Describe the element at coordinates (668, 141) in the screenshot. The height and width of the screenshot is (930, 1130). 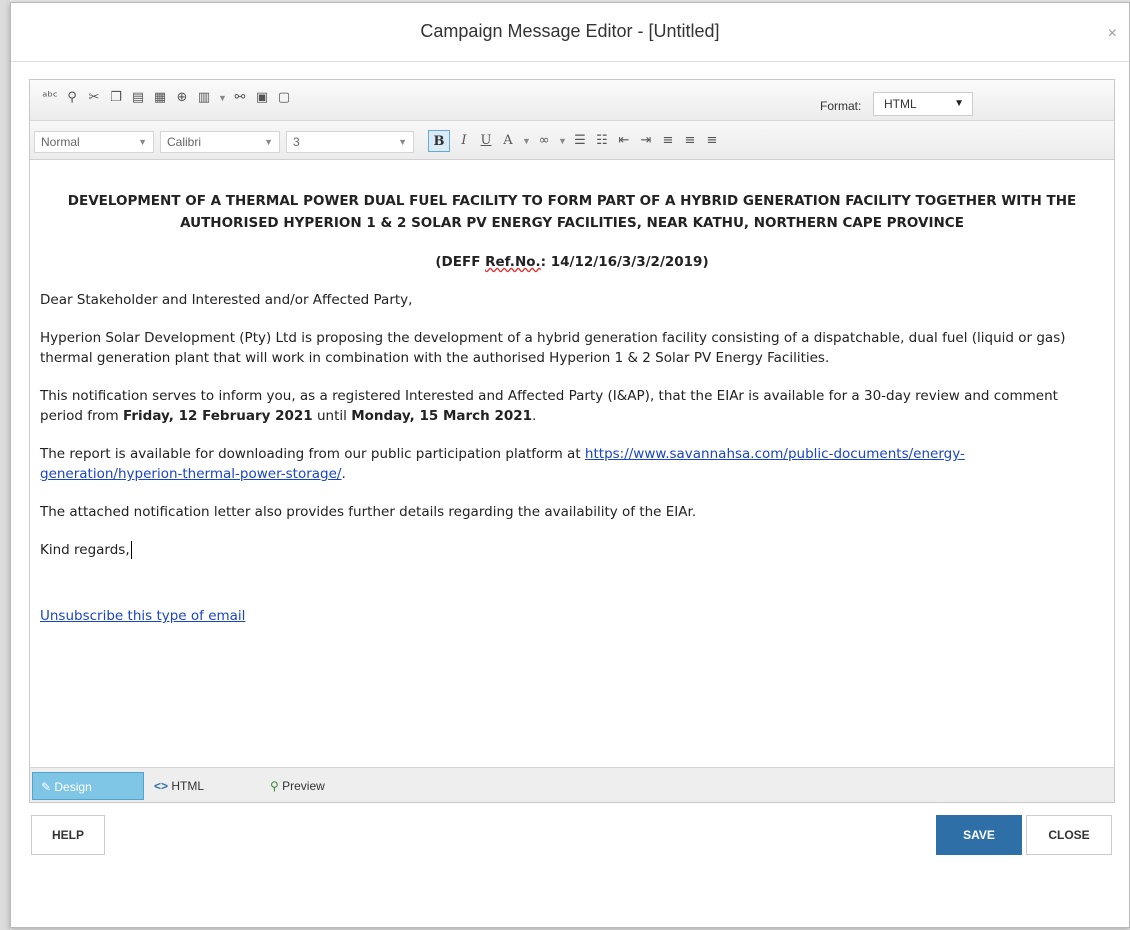
I see `align-left-icon: ≡` at that location.